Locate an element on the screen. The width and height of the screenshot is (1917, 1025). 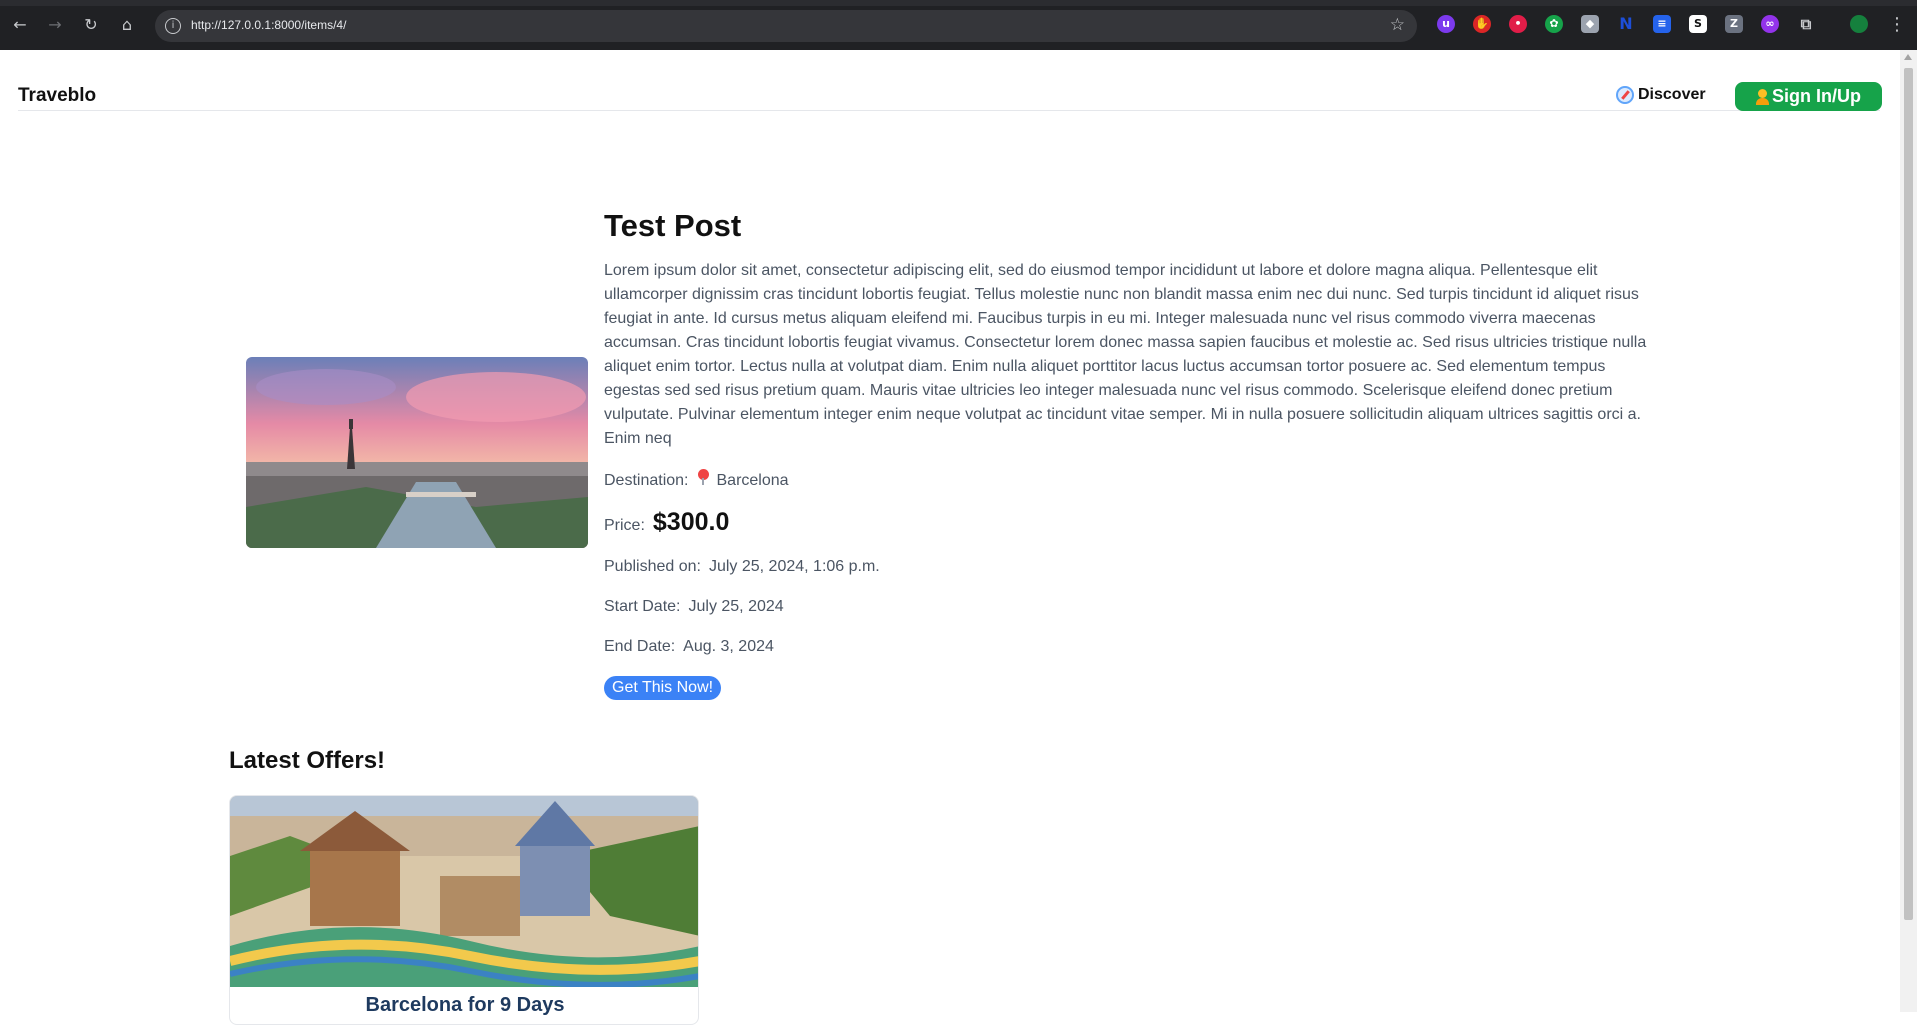
start-date-label: Start Date: is located at coordinates (642, 606).